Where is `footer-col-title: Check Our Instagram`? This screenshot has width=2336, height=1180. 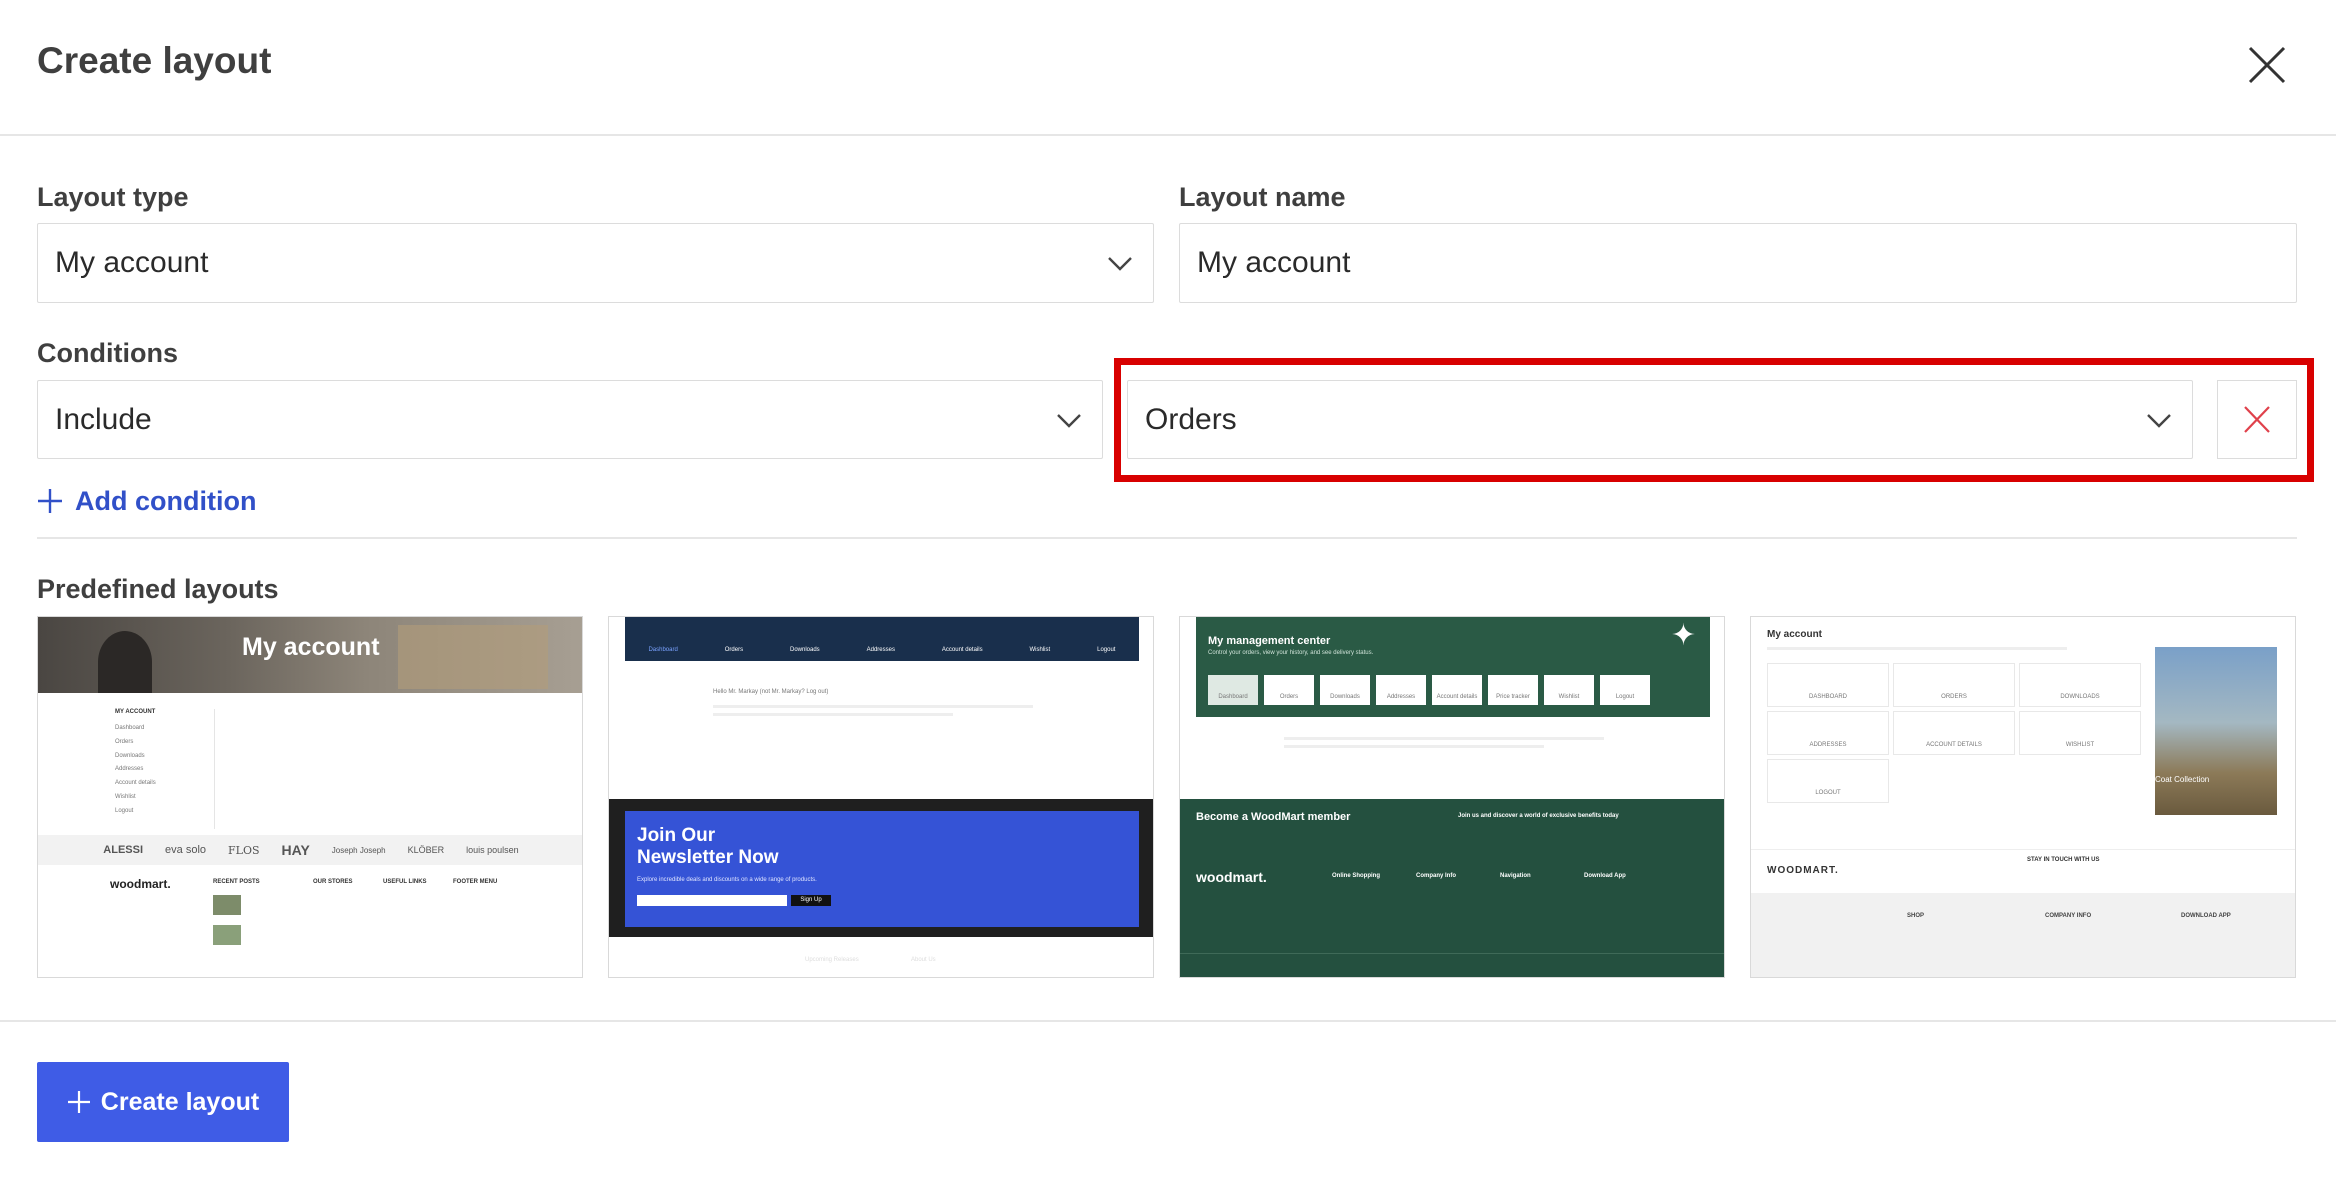 footer-col-title: Check Our Instagram is located at coordinates (1047, 960).